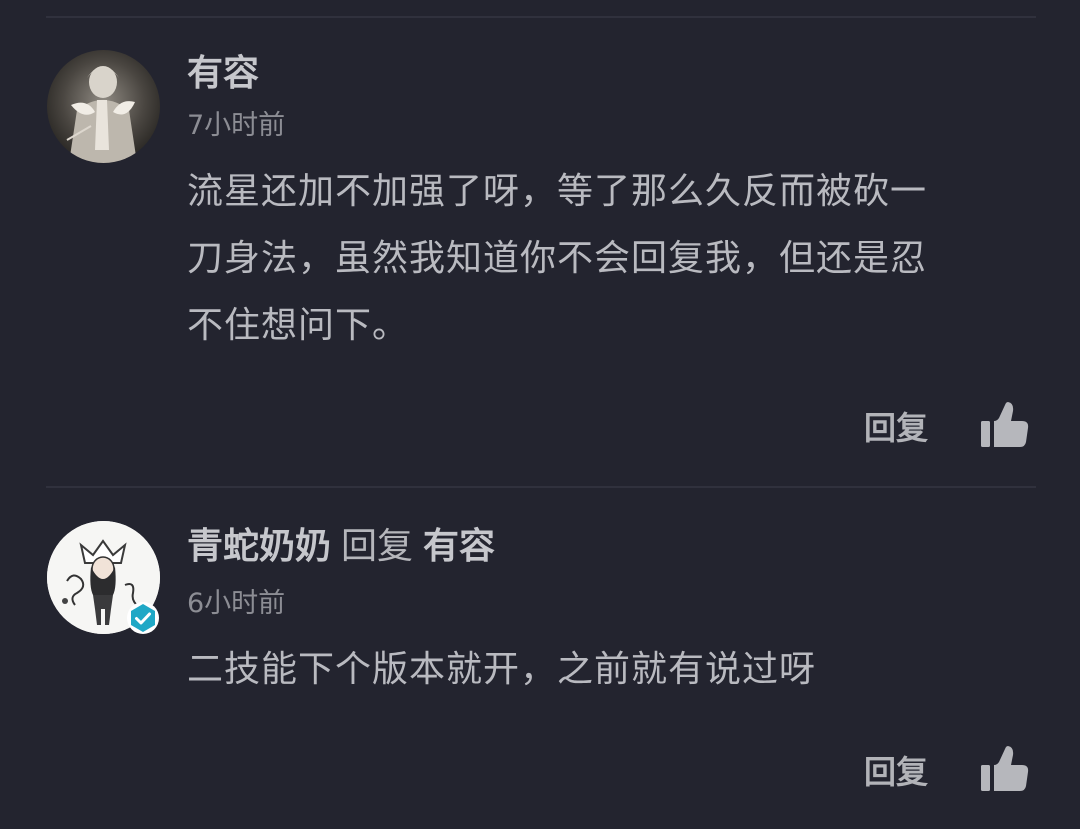  What do you see at coordinates (236, 125) in the screenshot?
I see `timestamp: 7小时前` at bounding box center [236, 125].